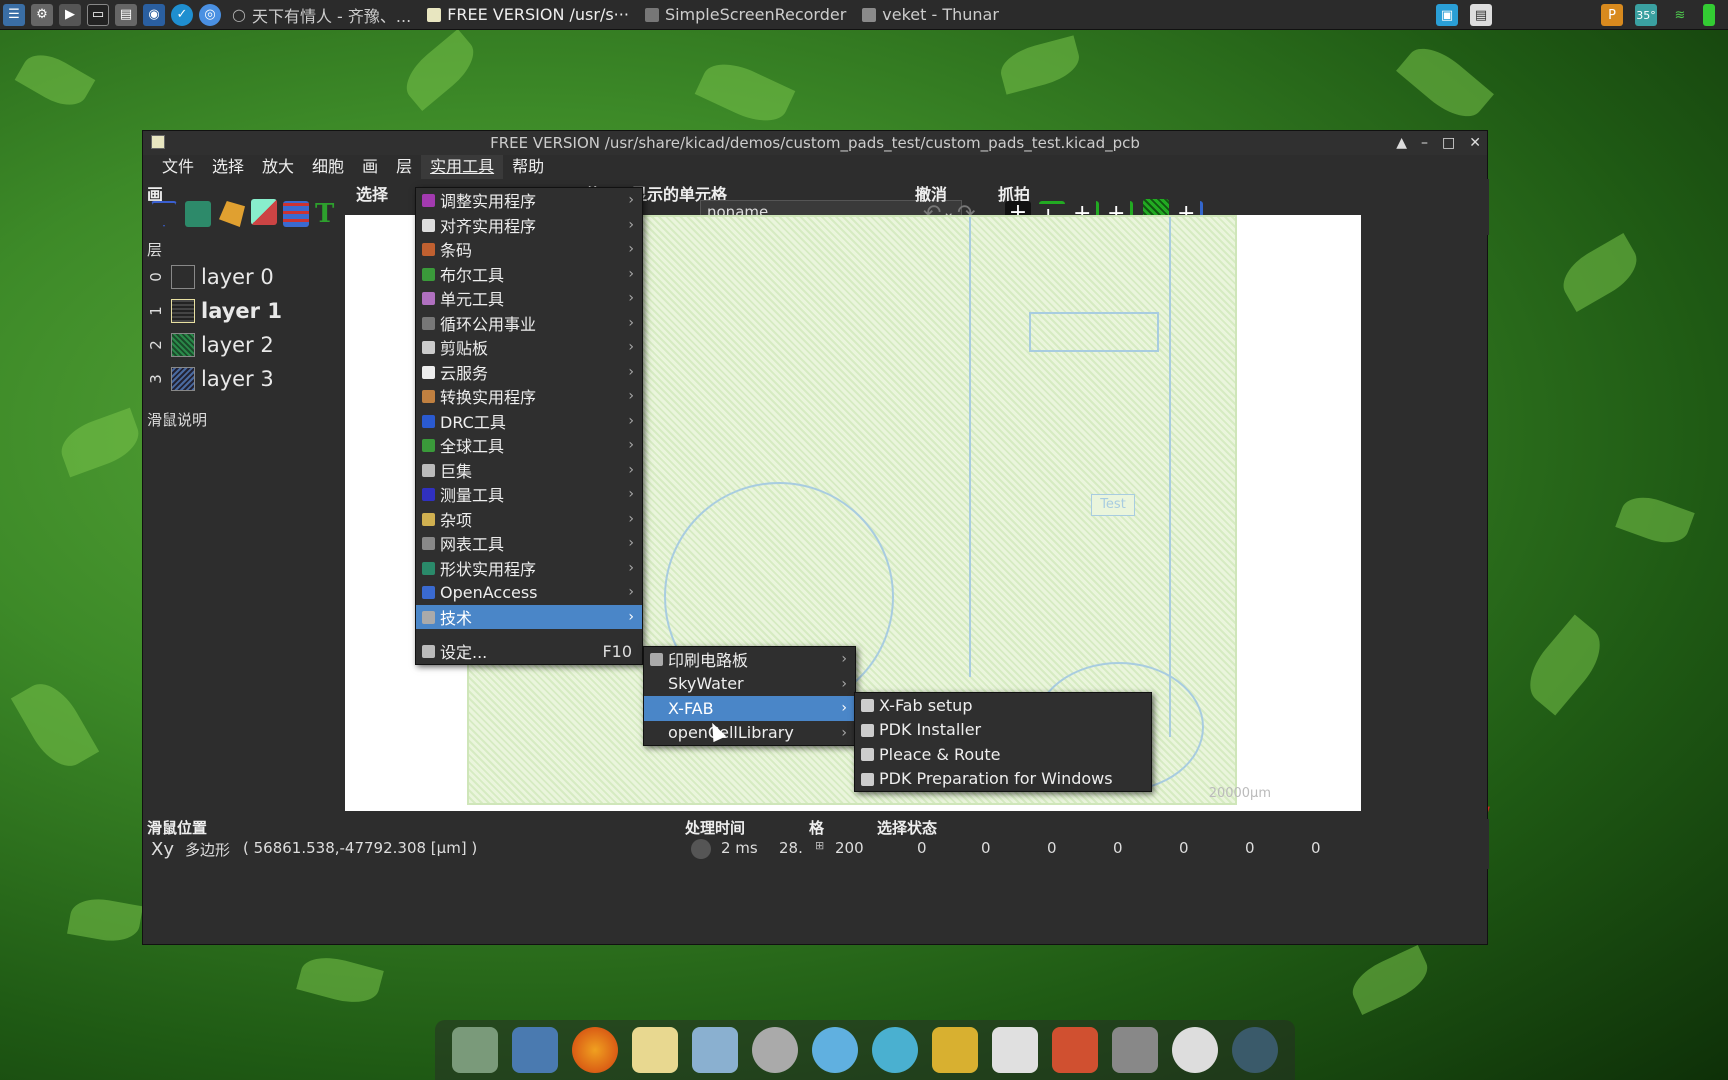 This screenshot has height=1080, width=1728. Describe the element at coordinates (237, 345) in the screenshot. I see `layer-label: layer 2` at that location.